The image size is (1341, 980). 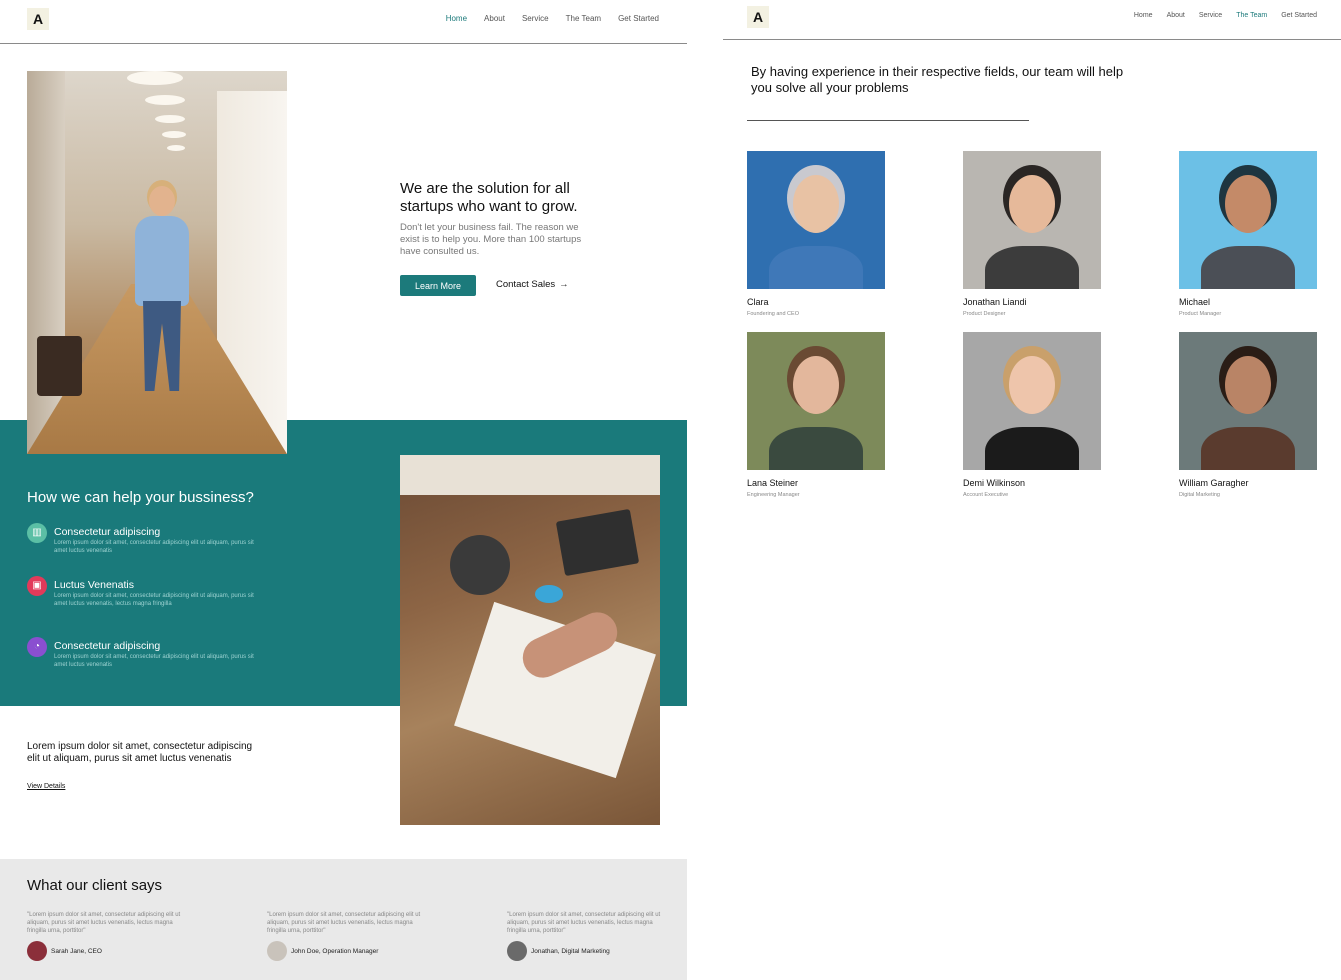 What do you see at coordinates (773, 495) in the screenshot?
I see `member-role: Engineering Manager` at bounding box center [773, 495].